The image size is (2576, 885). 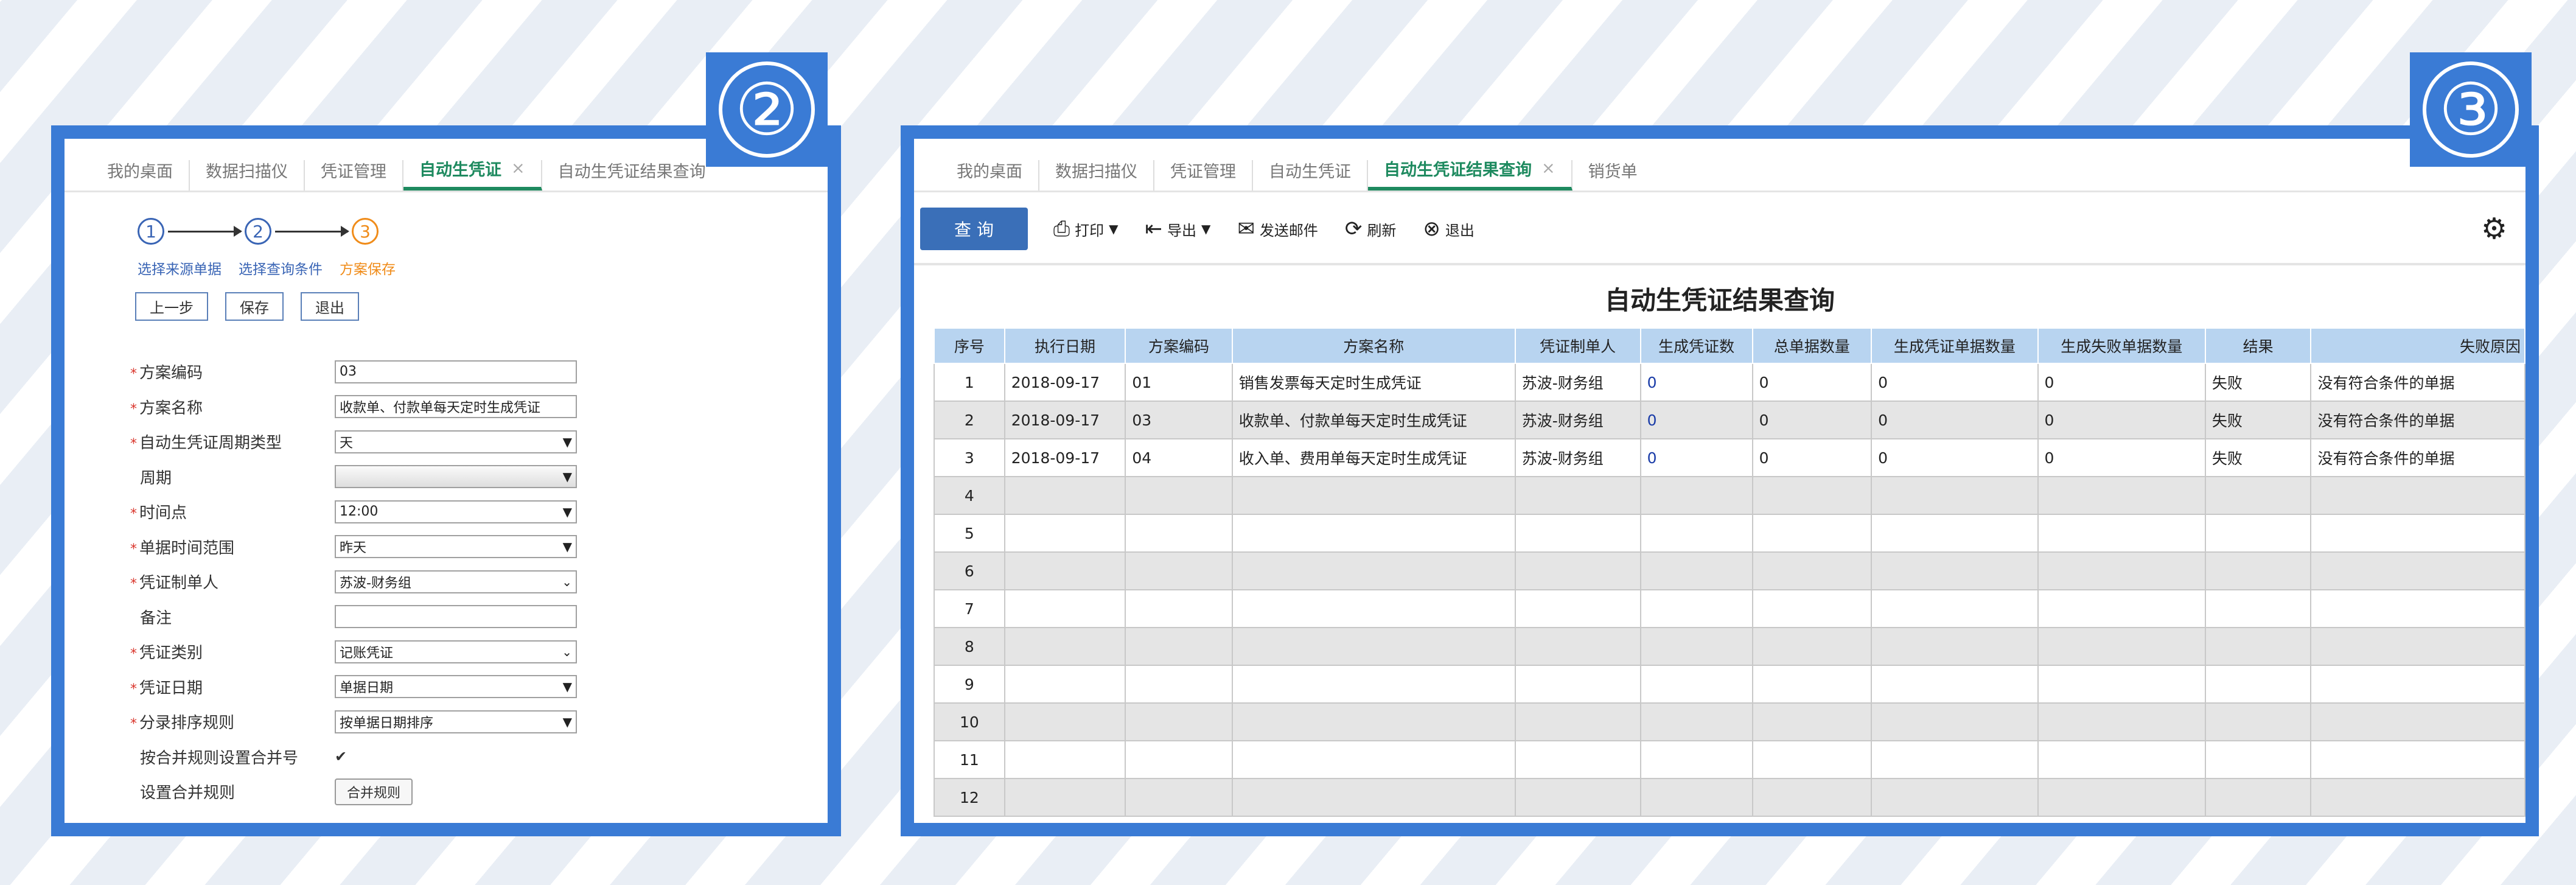 I want to click on table-cell: 苏波-财务组, so click(x=1577, y=420).